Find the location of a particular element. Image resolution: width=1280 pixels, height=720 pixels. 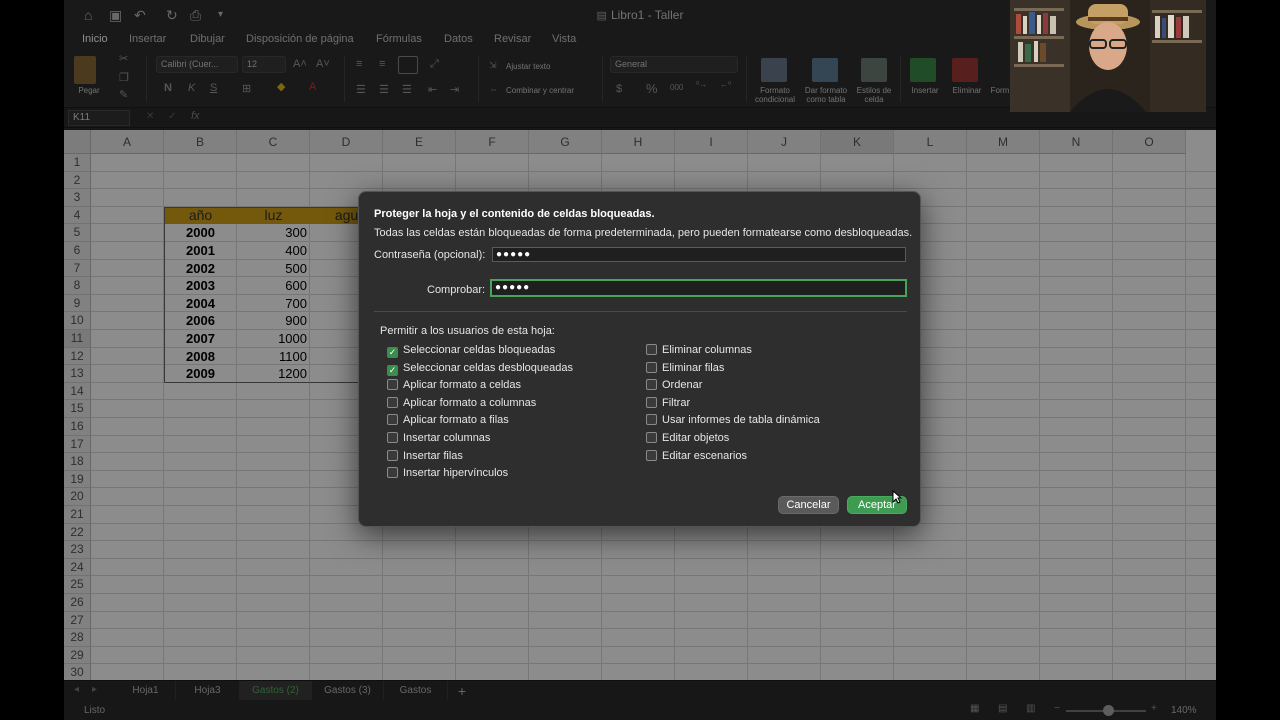

permission-option: Insertar columnas is located at coordinates (438, 439).